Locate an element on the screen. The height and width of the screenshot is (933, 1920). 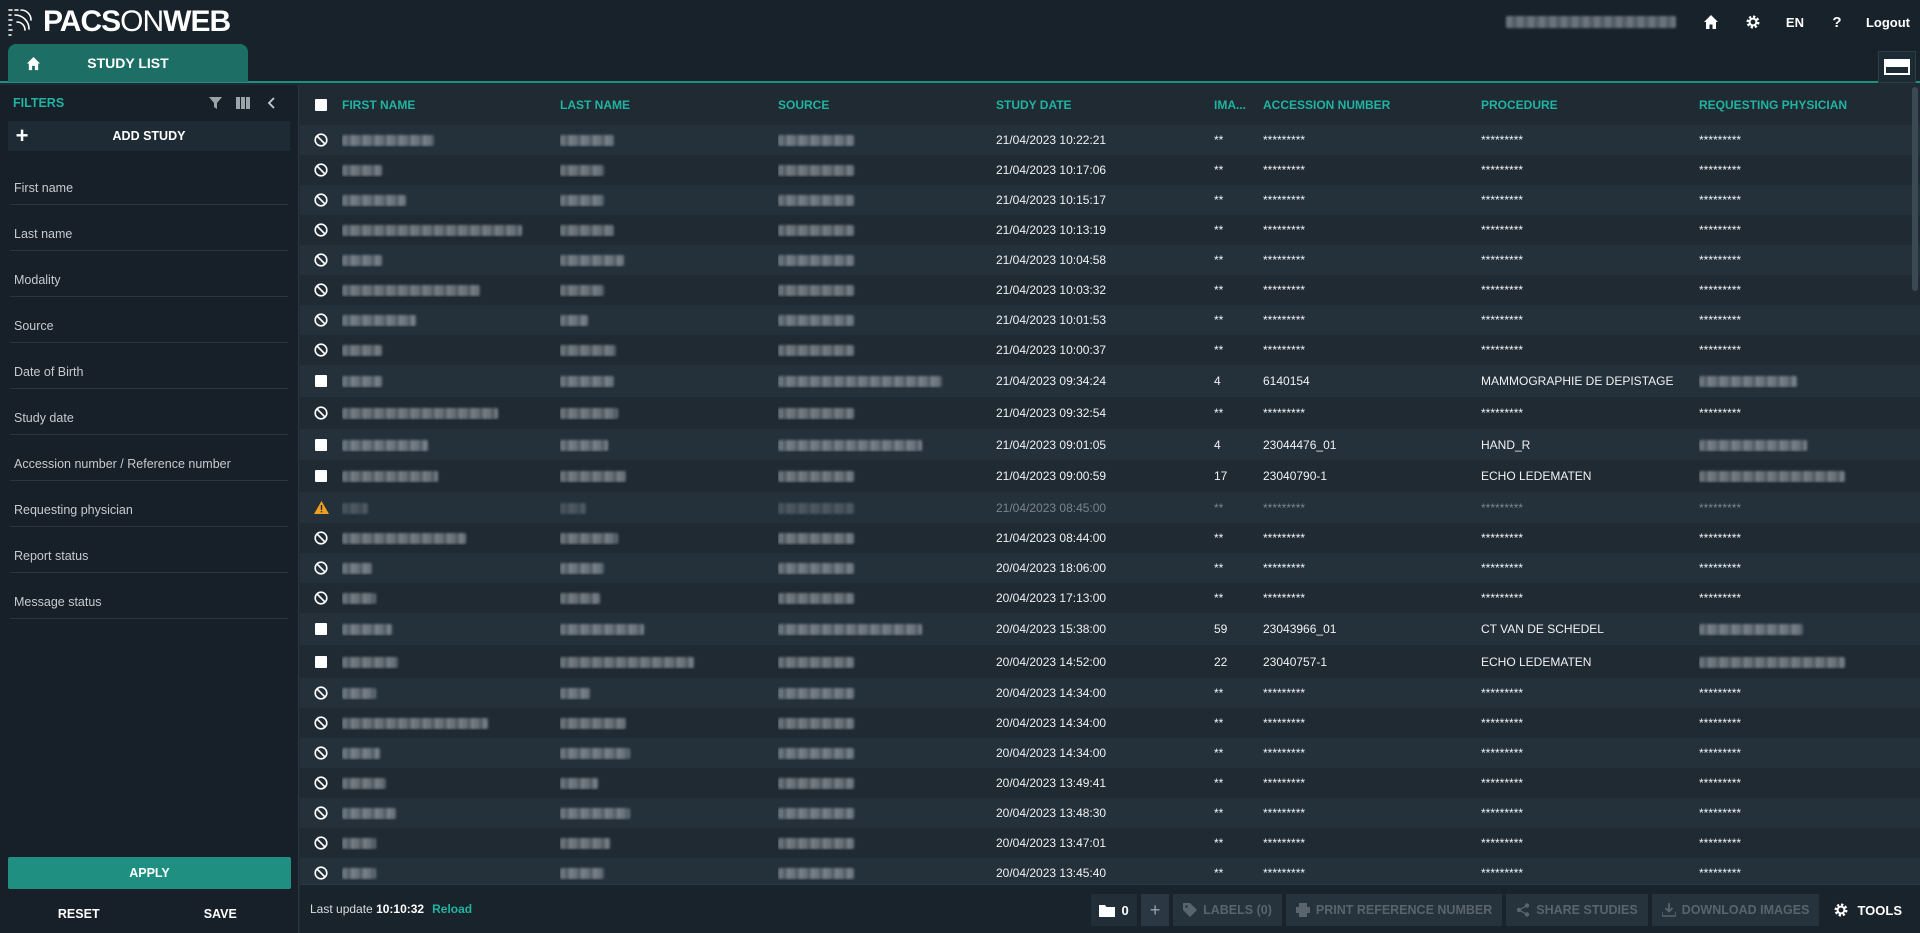
col-accession-number: ACCESSION NUMBER is located at coordinates (1372, 105).